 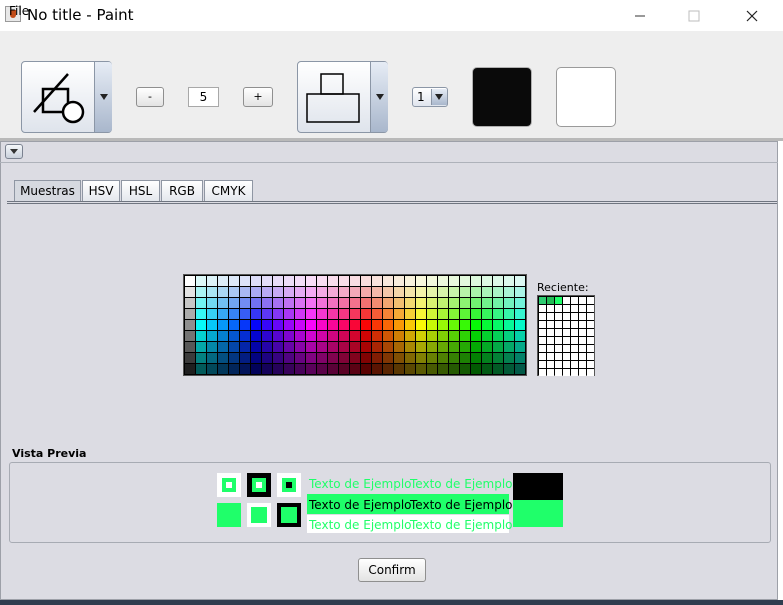 What do you see at coordinates (430, 97) in the screenshot?
I see `thickness-select: 1` at bounding box center [430, 97].